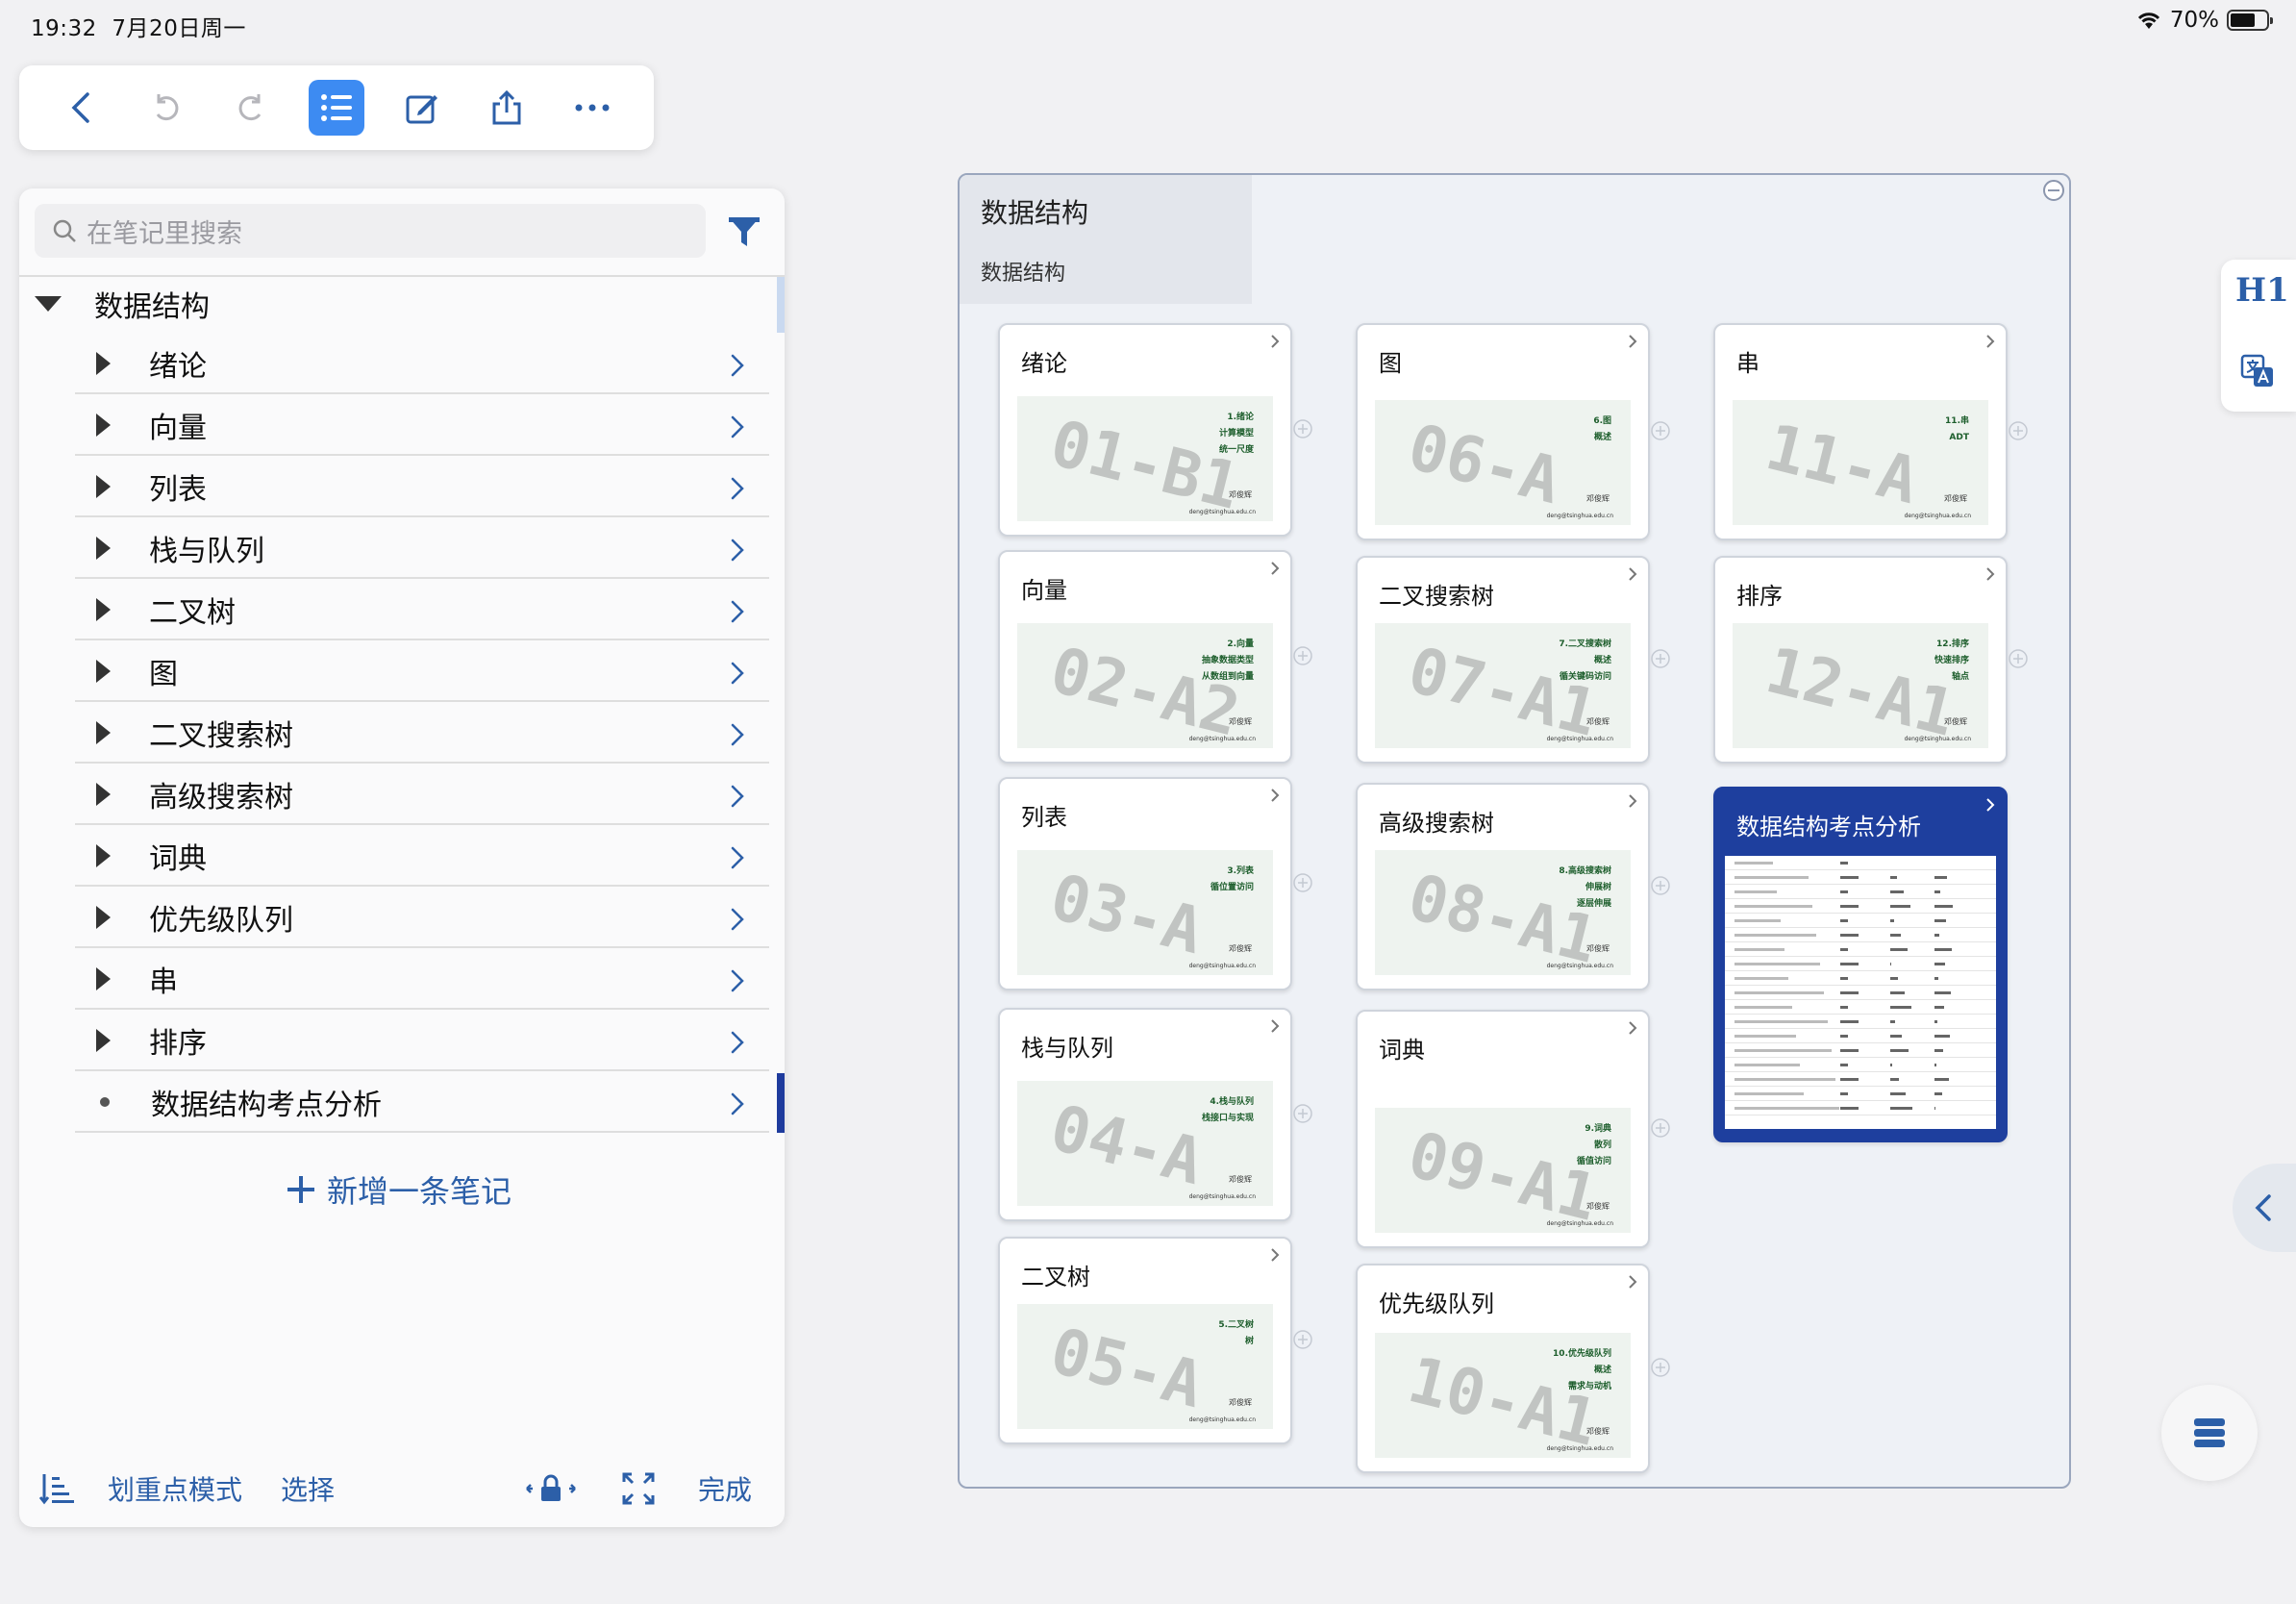 The image size is (2296, 1604). Describe the element at coordinates (398, 1189) in the screenshot. I see `add-note-button: 新增一条笔记` at that location.